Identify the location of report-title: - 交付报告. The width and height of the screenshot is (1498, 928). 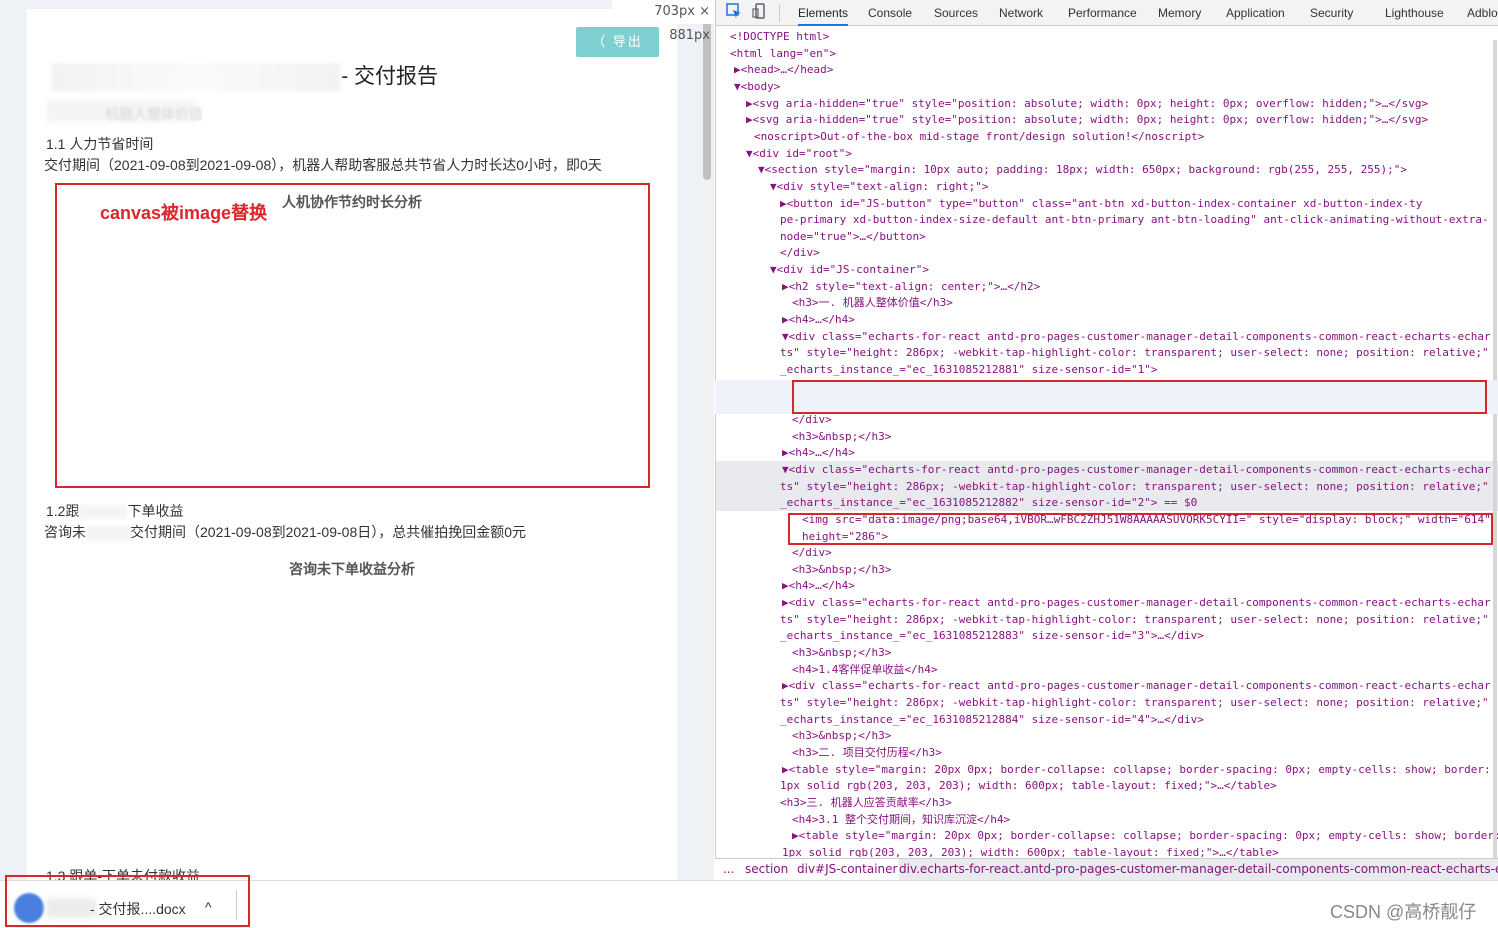
(243, 76).